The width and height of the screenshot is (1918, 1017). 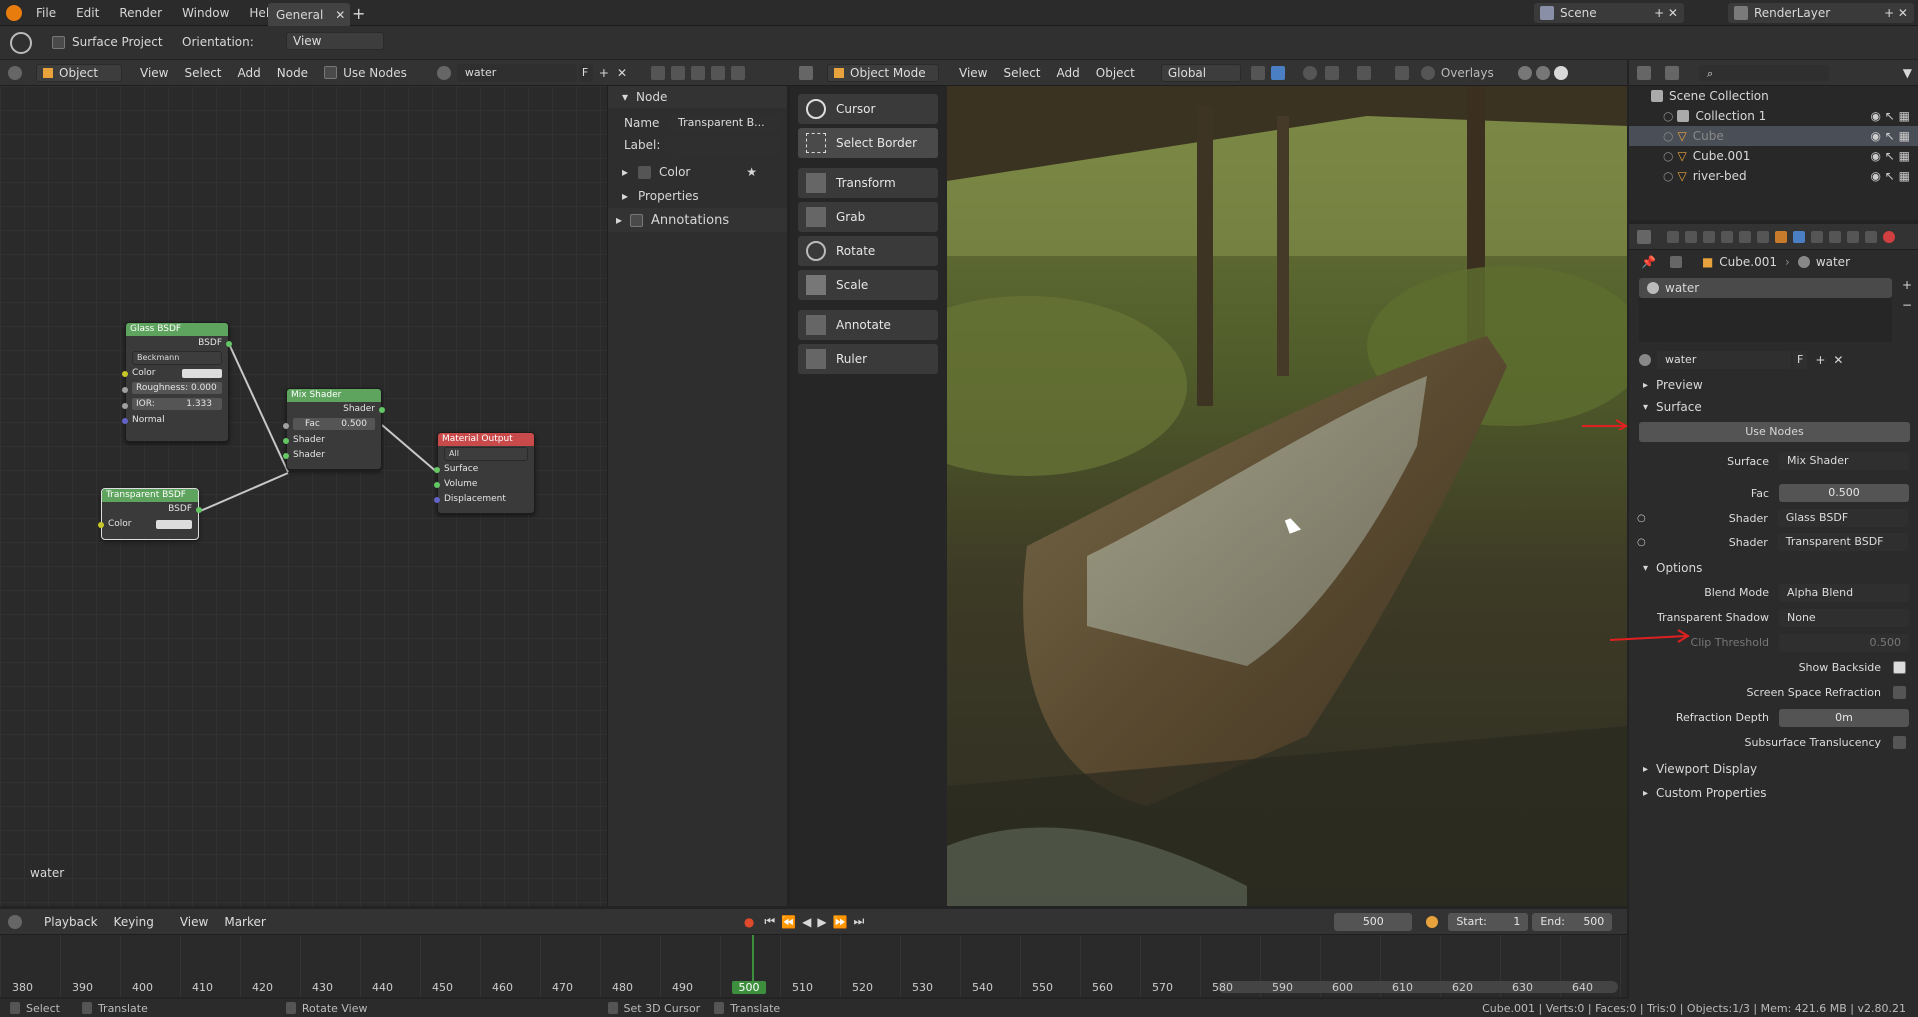 What do you see at coordinates (199, 510) in the screenshot?
I see `transparent-output-socket` at bounding box center [199, 510].